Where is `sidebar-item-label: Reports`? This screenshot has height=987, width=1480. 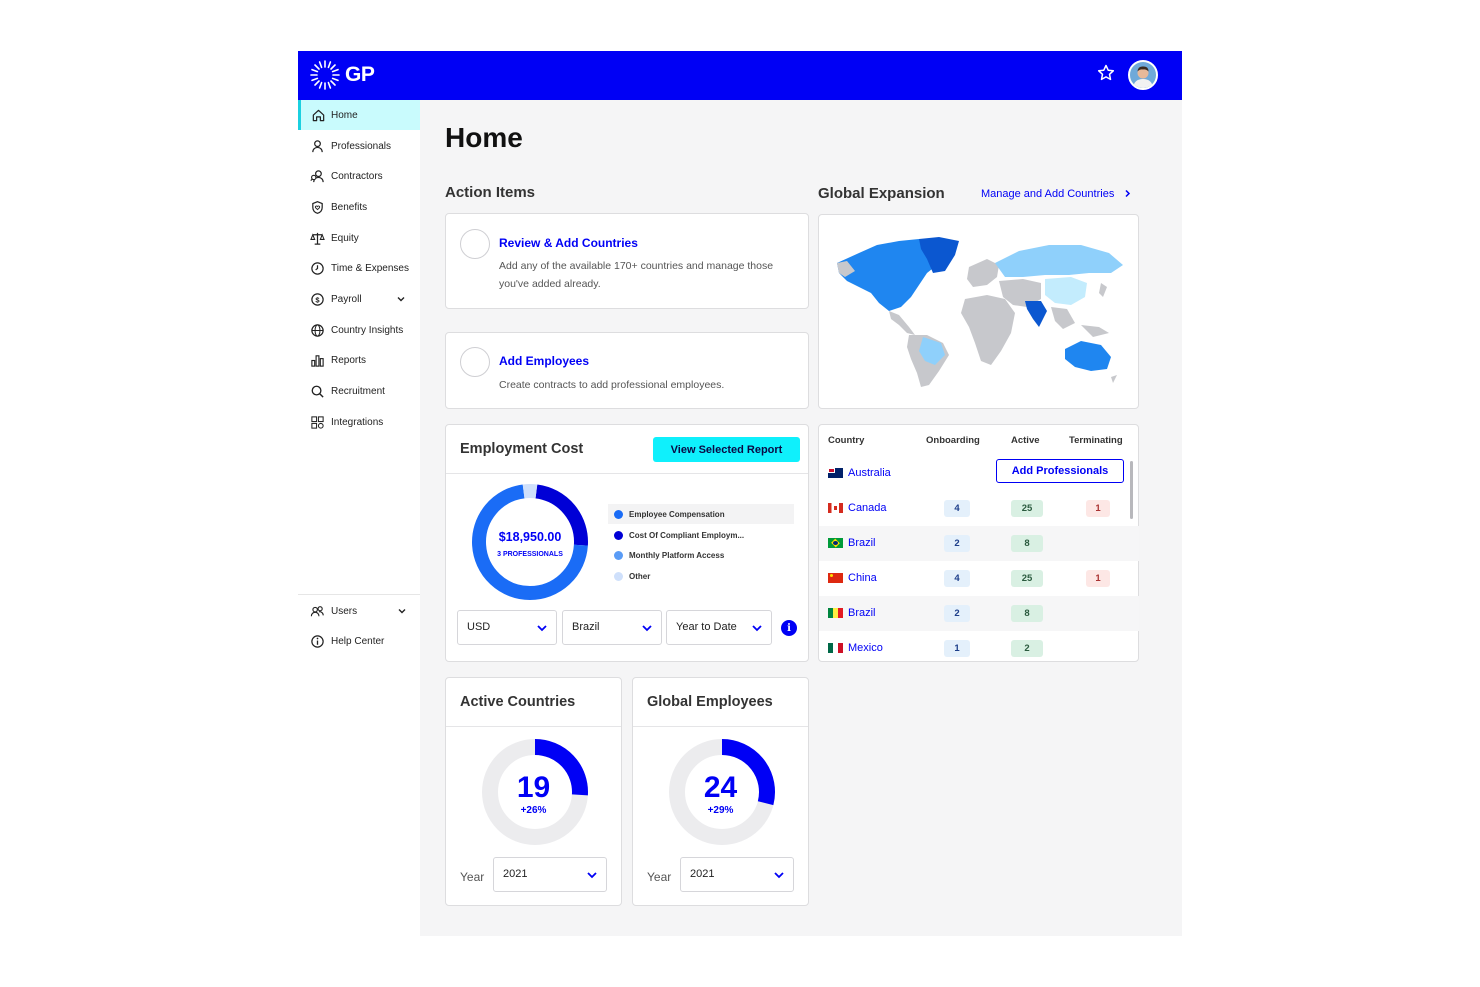
sidebar-item-label: Reports is located at coordinates (349, 360).